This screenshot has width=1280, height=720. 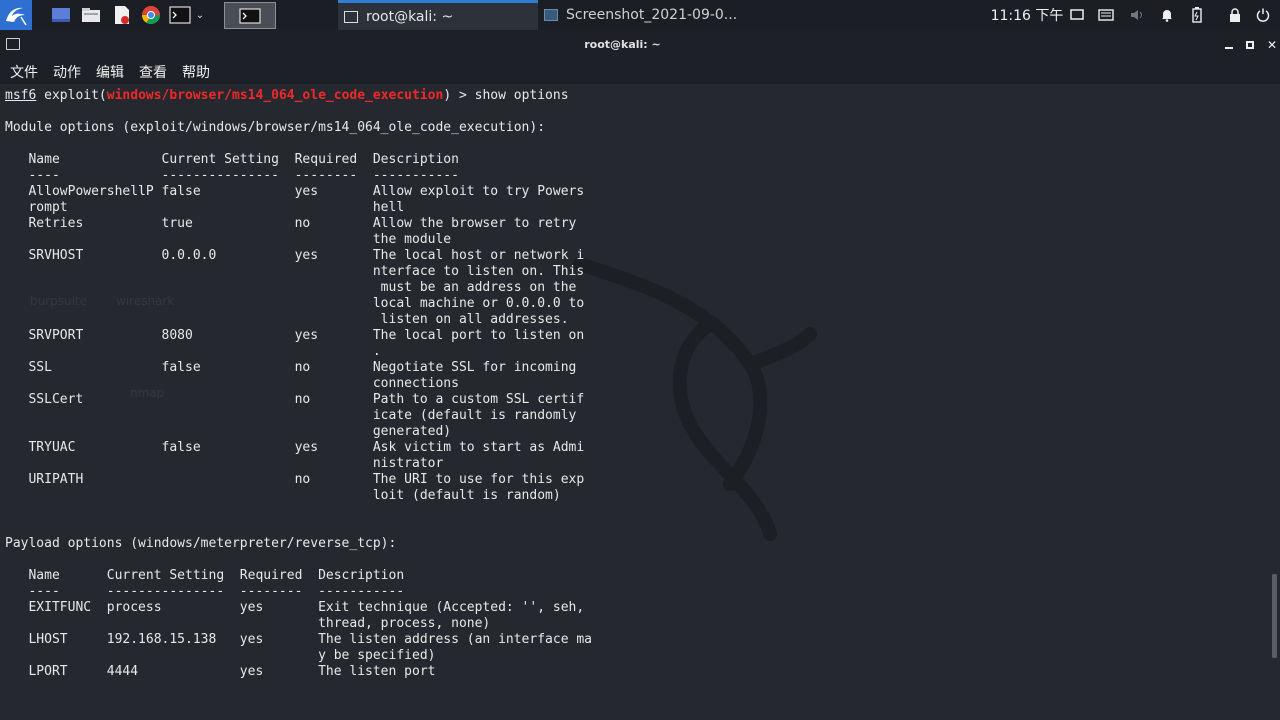 What do you see at coordinates (551, 15) in the screenshot?
I see `image-icon` at bounding box center [551, 15].